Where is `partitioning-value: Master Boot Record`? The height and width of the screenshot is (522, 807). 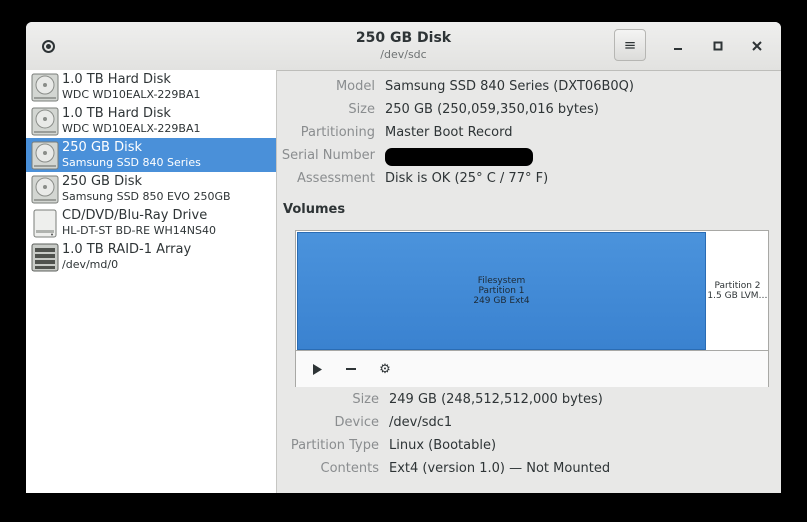 partitioning-value: Master Boot Record is located at coordinates (449, 132).